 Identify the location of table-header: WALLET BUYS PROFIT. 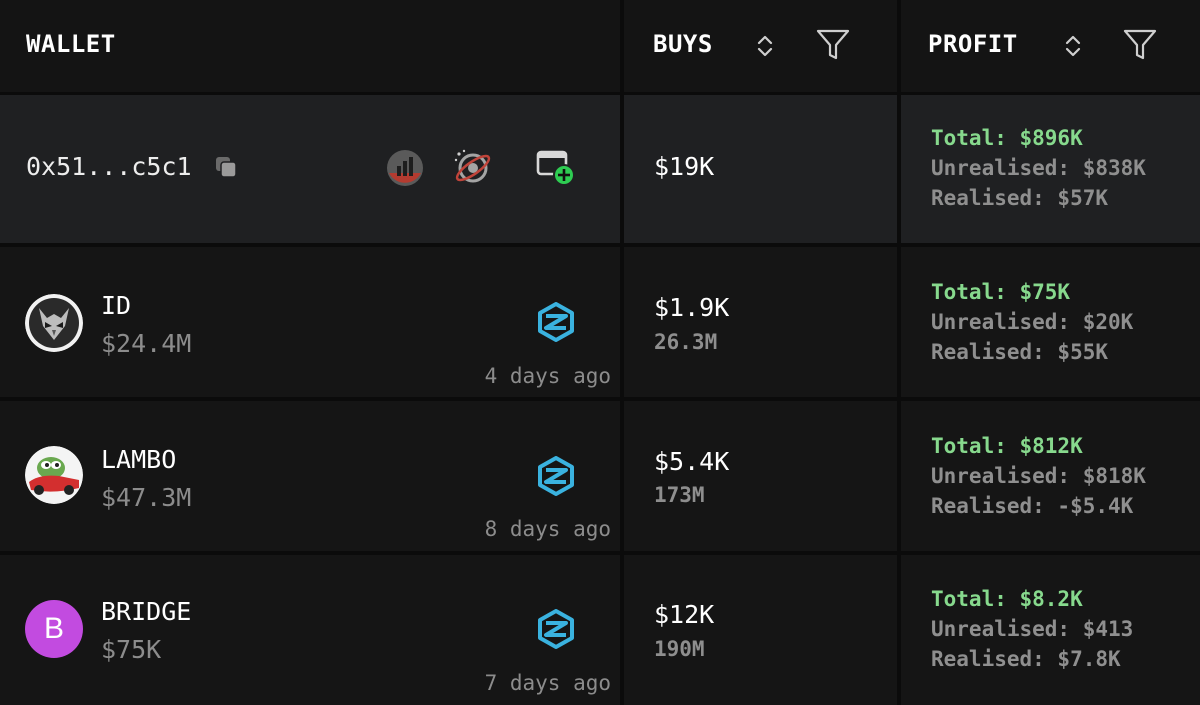
(600, 47).